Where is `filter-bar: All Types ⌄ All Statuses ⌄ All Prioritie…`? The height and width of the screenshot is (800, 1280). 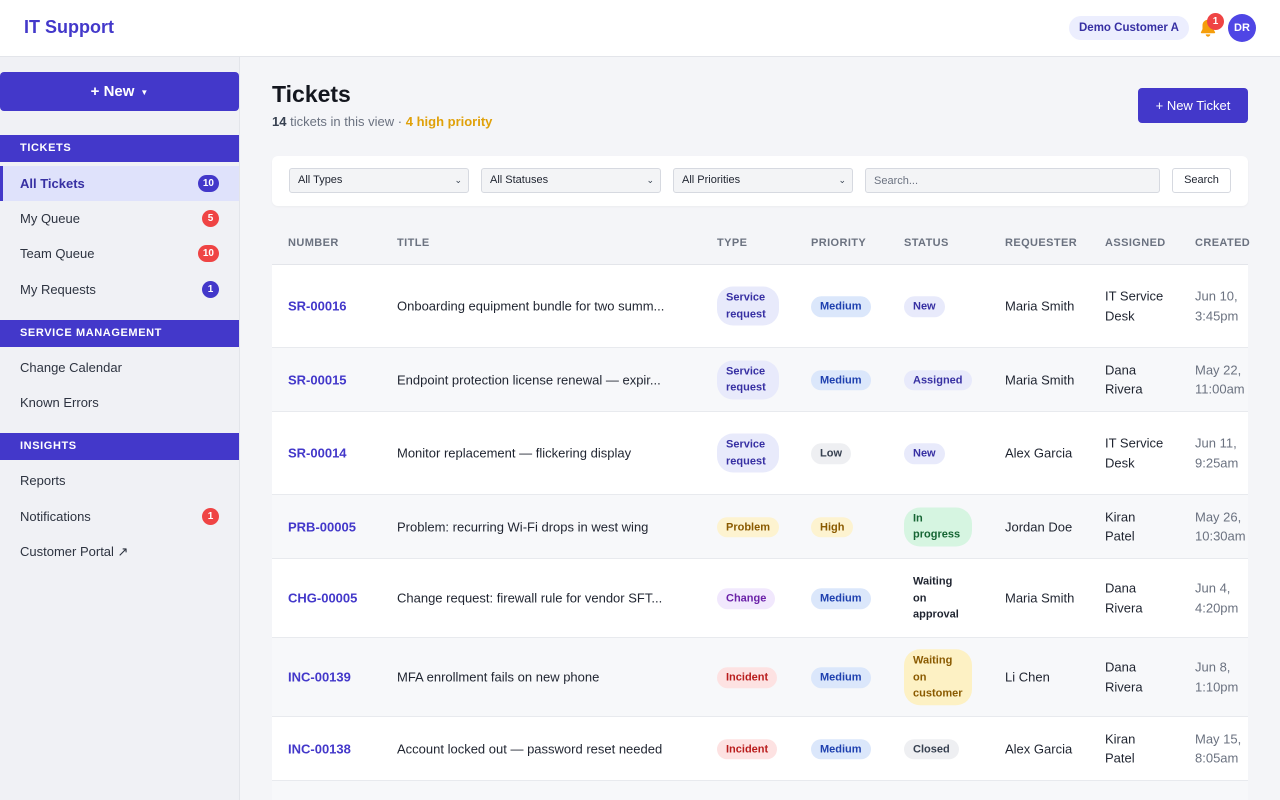 filter-bar: All Types ⌄ All Statuses ⌄ All Prioritie… is located at coordinates (760, 181).